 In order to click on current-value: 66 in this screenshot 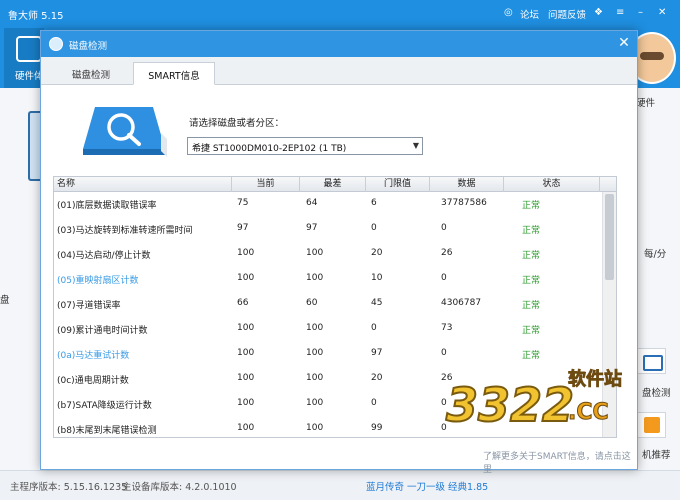, I will do `click(243, 303)`.